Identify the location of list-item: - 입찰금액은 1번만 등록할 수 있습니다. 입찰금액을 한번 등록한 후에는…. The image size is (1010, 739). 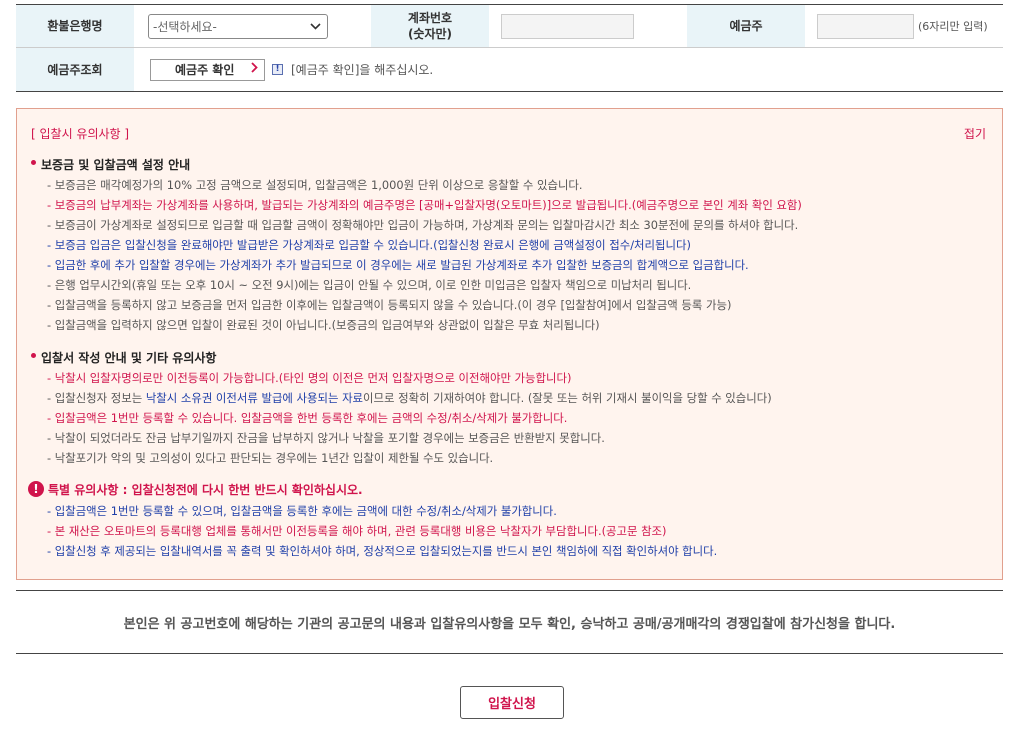
(307, 418).